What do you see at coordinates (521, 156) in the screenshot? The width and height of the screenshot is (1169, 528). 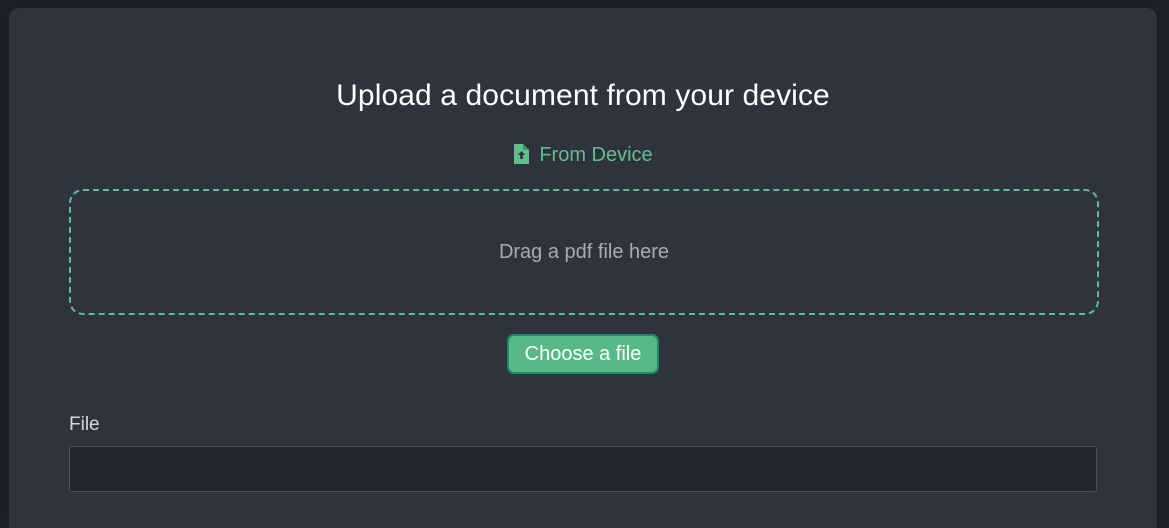 I see `file-upload-icon` at bounding box center [521, 156].